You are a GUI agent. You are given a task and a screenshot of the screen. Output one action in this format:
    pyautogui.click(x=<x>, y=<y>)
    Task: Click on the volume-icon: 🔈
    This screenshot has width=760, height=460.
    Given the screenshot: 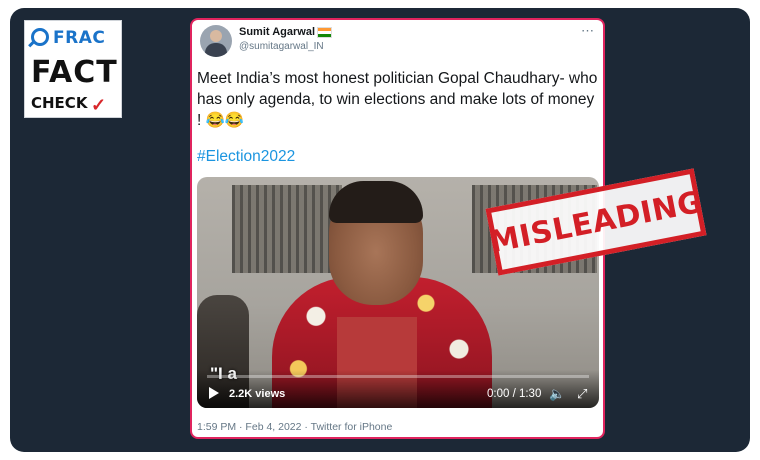 What is the action you would take?
    pyautogui.click(x=557, y=394)
    